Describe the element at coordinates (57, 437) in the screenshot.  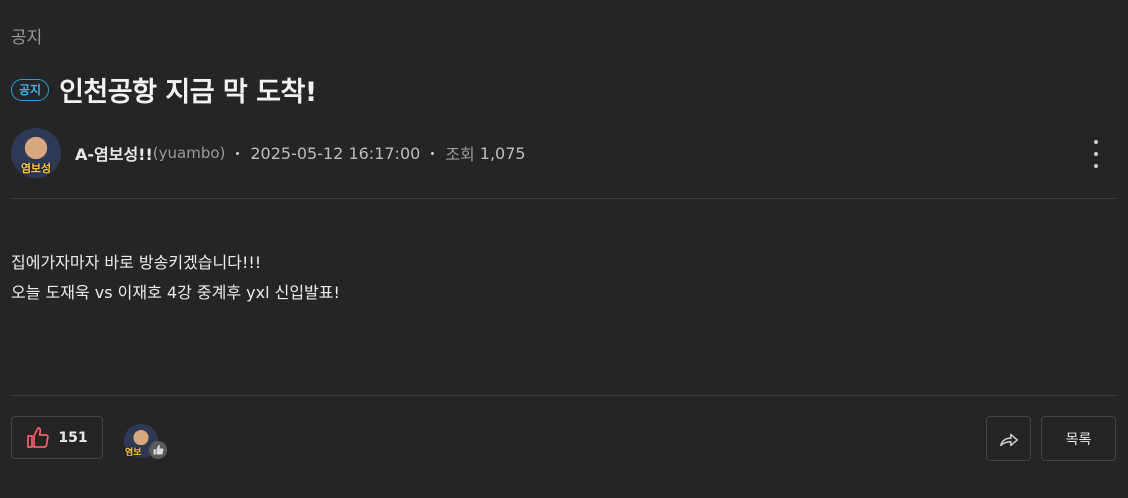
I see `like-button: 151` at that location.